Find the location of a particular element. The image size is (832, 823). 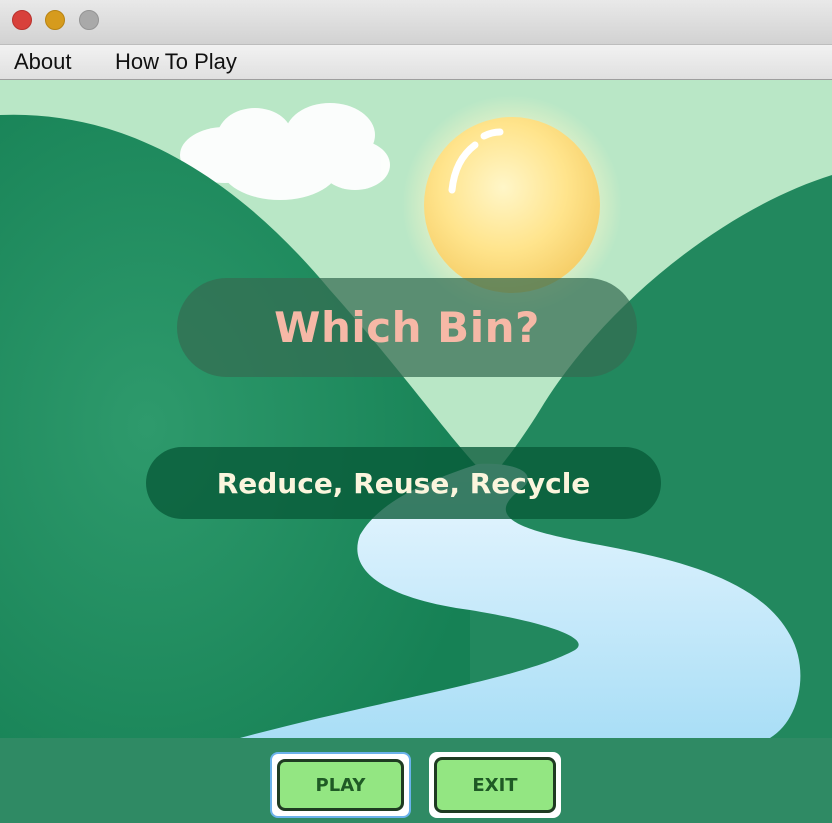

minimize-button is located at coordinates (55, 20).